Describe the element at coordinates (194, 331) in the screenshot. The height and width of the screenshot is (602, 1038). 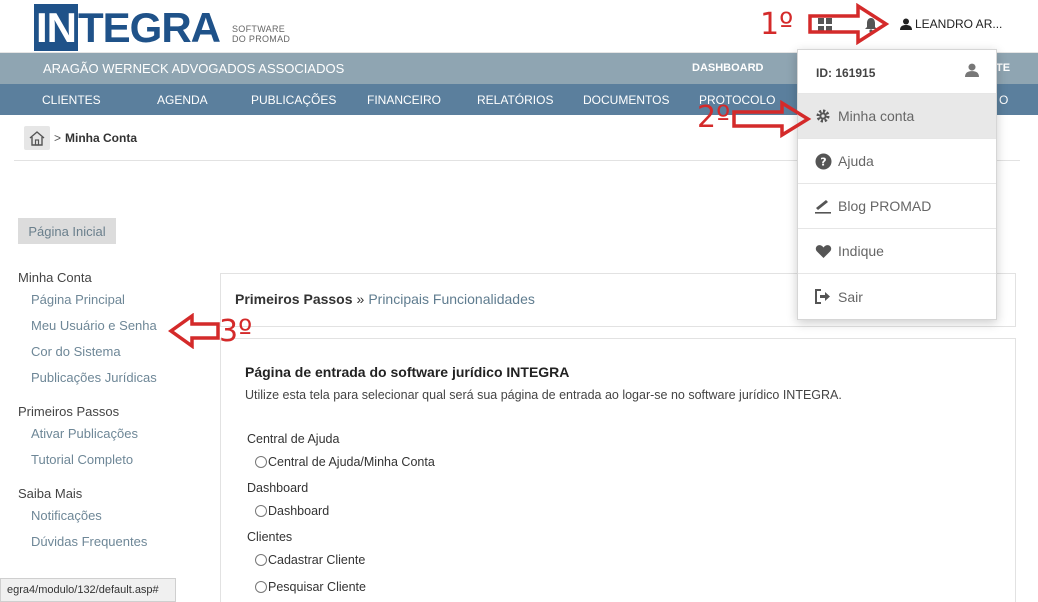
I see `step-3-arrow-icon` at that location.